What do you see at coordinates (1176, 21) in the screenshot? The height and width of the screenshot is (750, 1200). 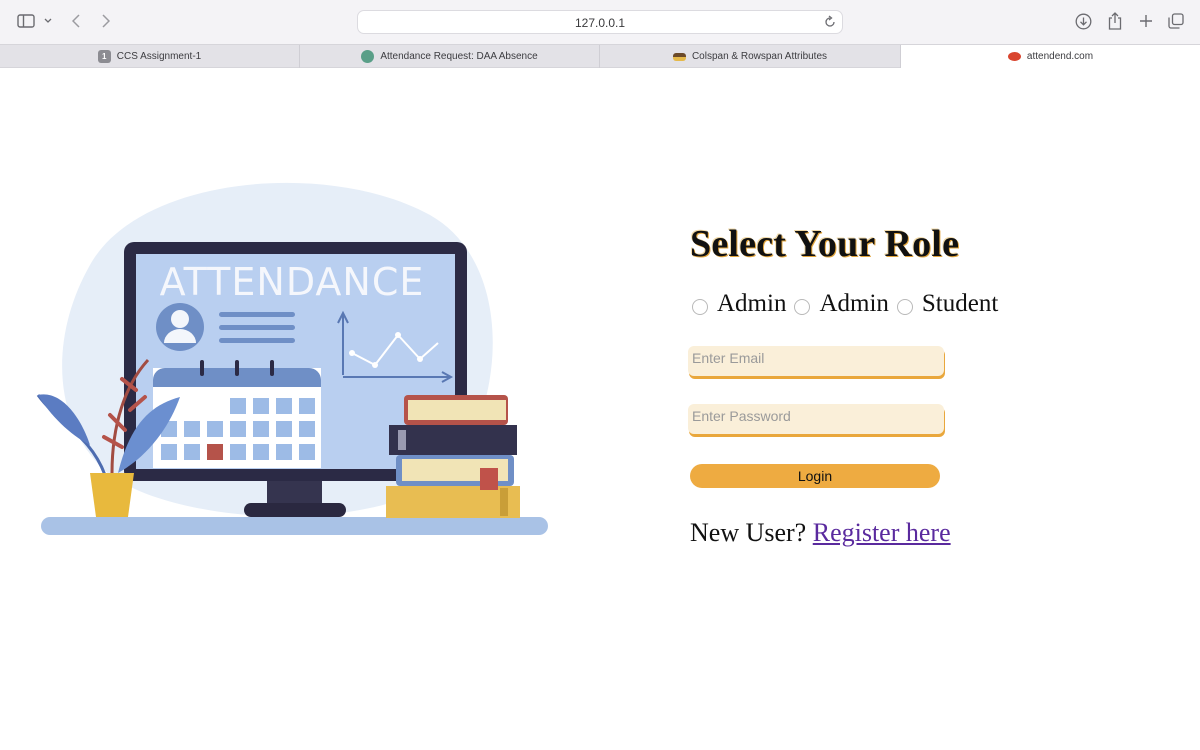 I see `tab-overview-icon` at bounding box center [1176, 21].